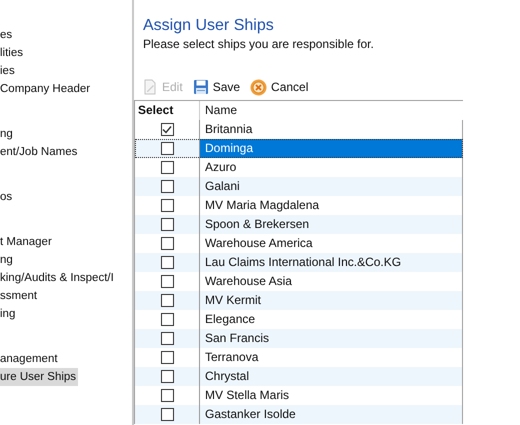 The image size is (520, 425). Describe the element at coordinates (39, 377) in the screenshot. I see `sidebar-item: ure User Ships` at that location.